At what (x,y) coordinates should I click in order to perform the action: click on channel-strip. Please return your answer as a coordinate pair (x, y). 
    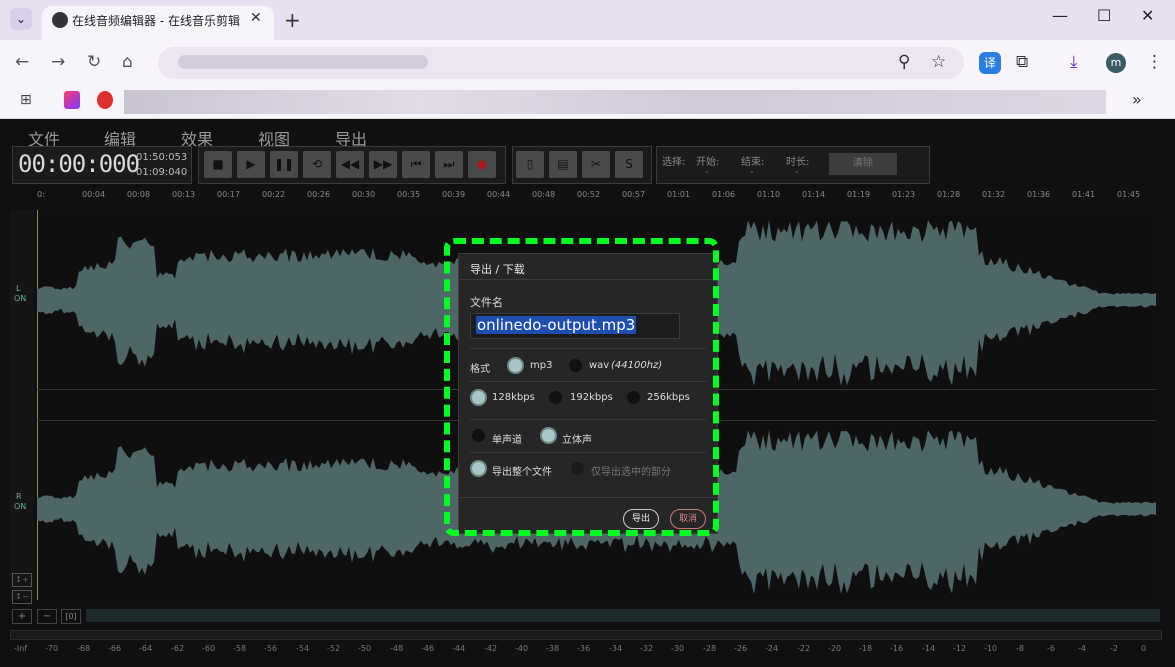
    Looking at the image, I should click on (22, 405).